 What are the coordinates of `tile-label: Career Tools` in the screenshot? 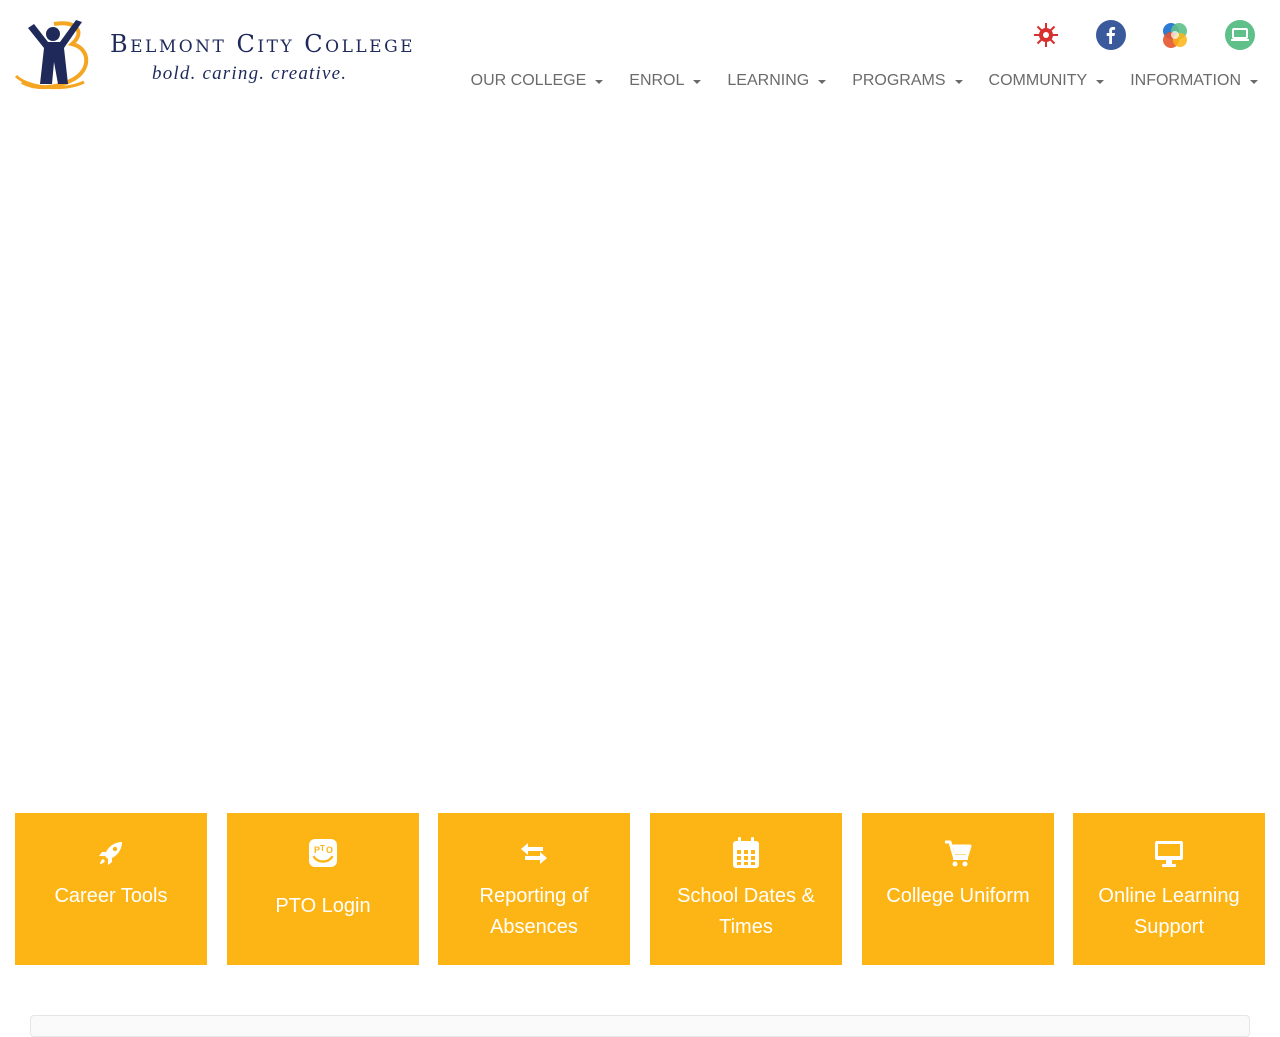 It's located at (111, 896).